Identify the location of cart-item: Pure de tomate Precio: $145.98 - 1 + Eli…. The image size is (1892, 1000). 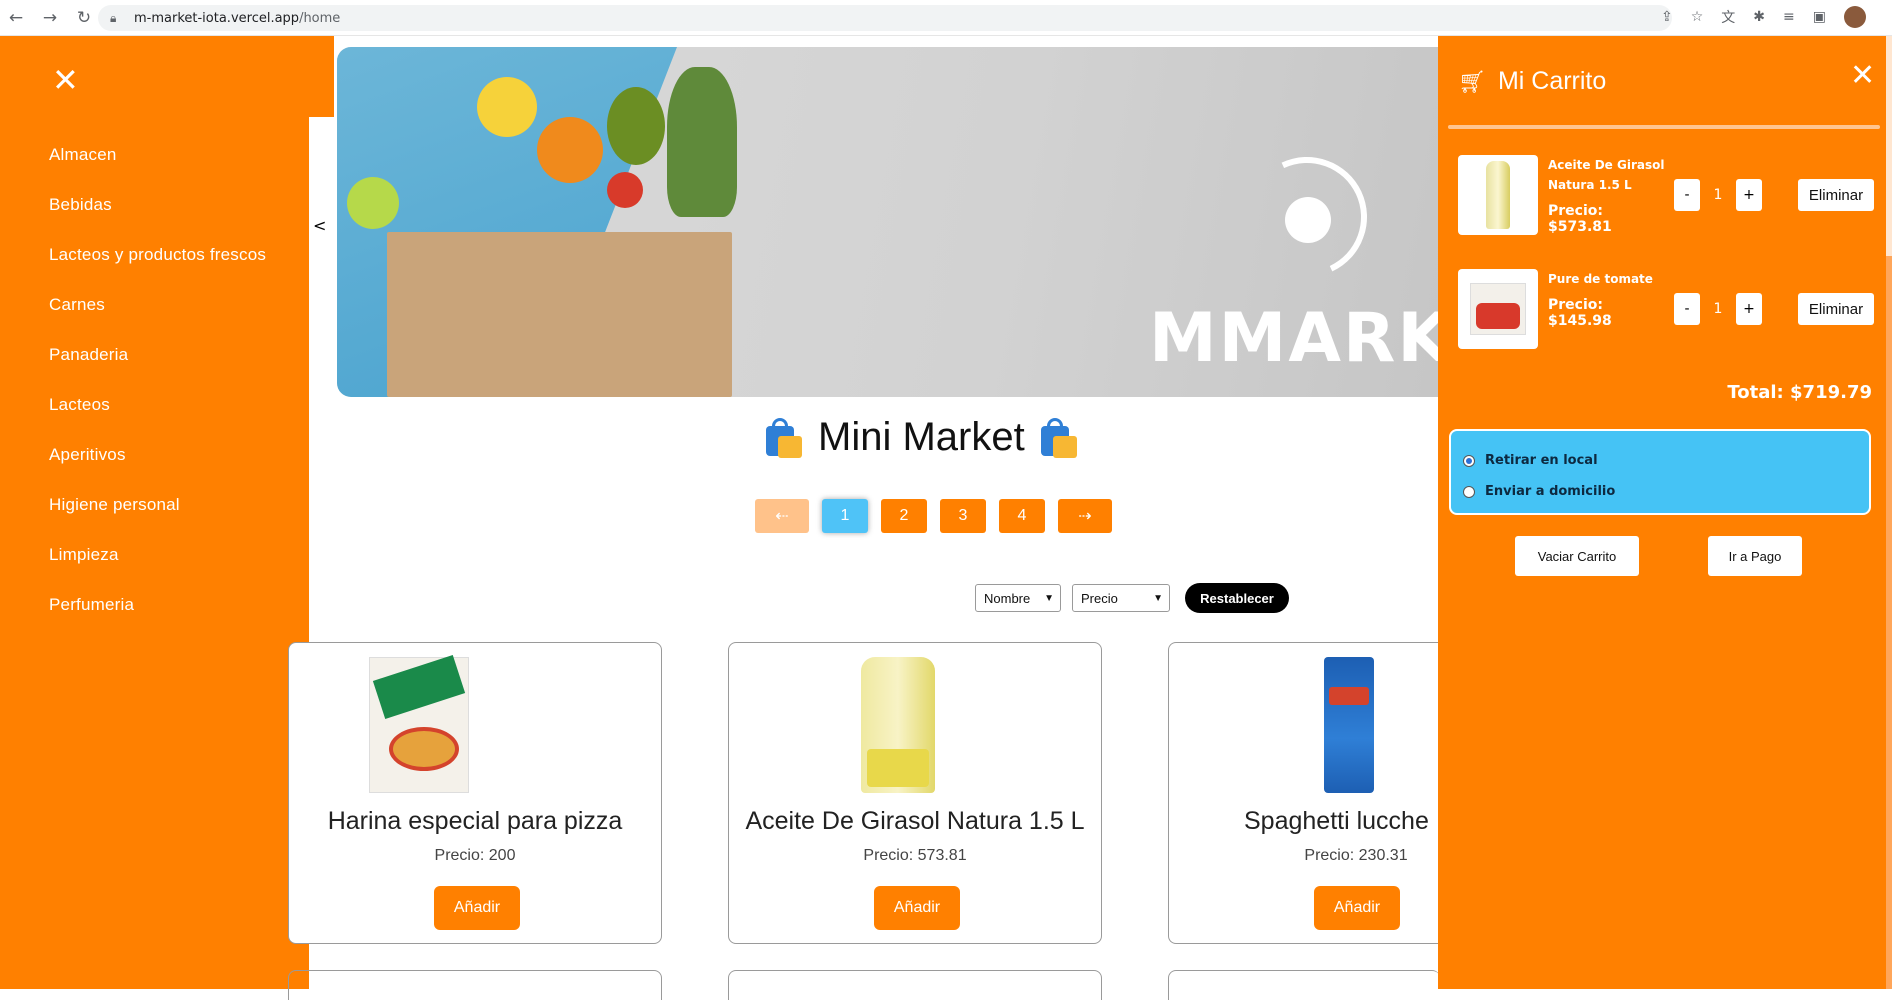
(1668, 310).